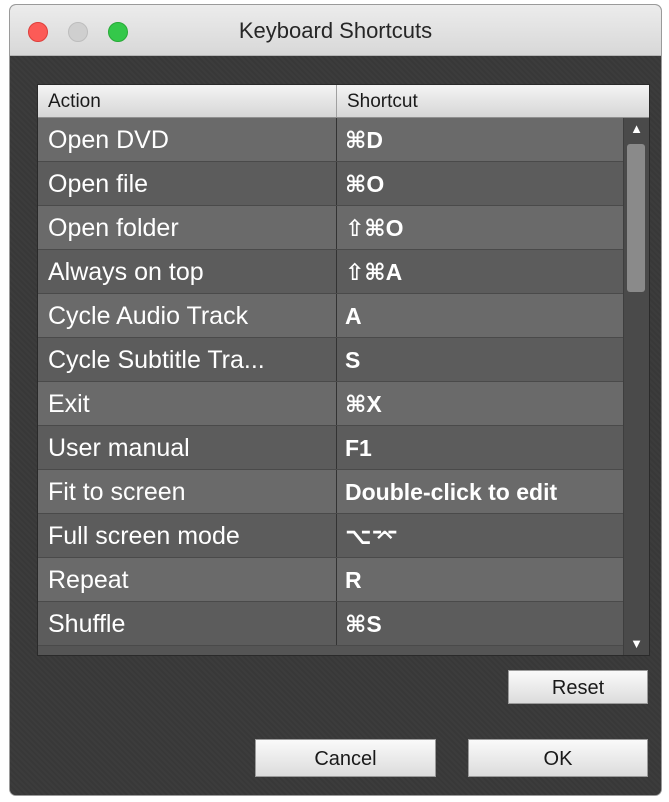 This screenshot has height=802, width=669. Describe the element at coordinates (480, 183) in the screenshot. I see `shortcut-cell: ⌘O` at that location.